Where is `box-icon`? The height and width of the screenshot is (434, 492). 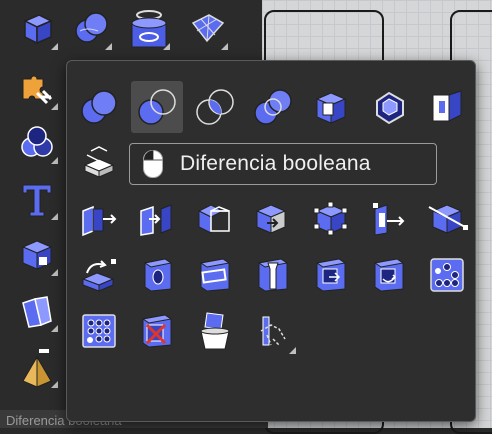
box-icon is located at coordinates (37, 29).